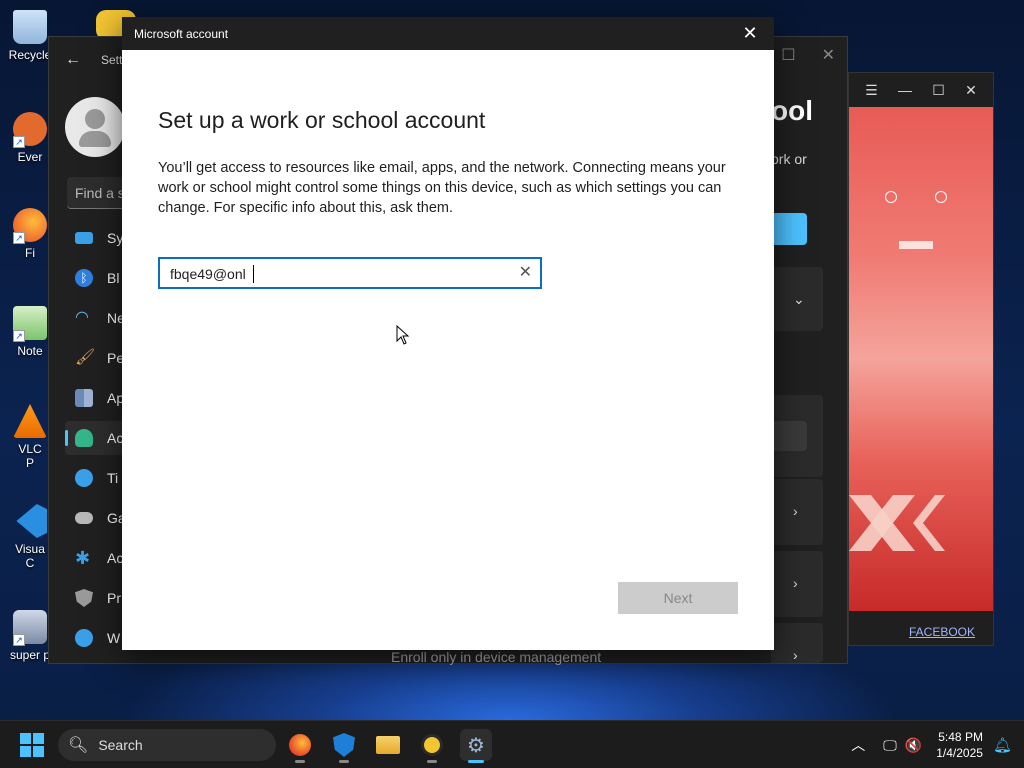  I want to click on chevron-decoration, so click(897, 523).